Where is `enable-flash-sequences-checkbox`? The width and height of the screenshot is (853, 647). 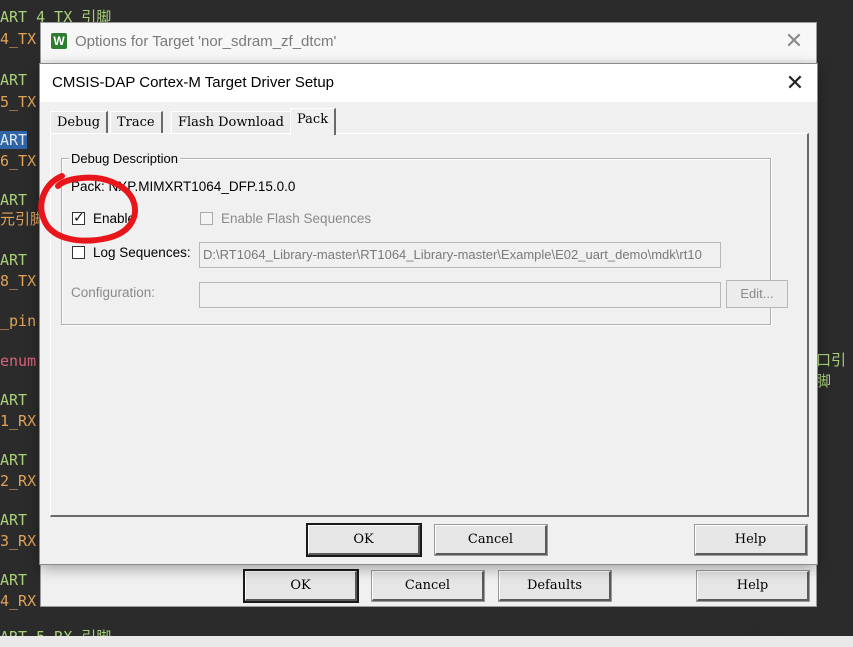 enable-flash-sequences-checkbox is located at coordinates (206, 218).